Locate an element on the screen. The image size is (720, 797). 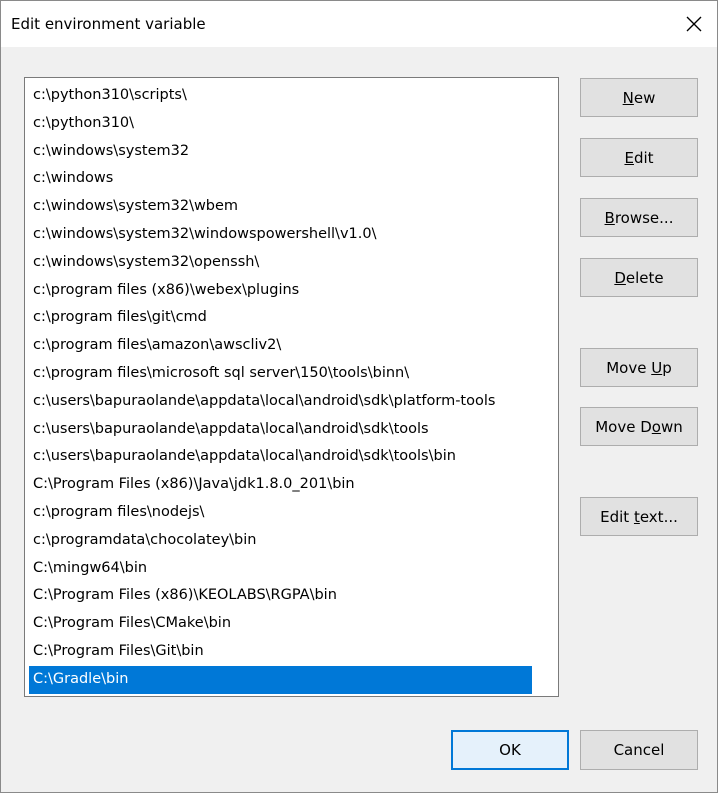
move-up-button: Move Up is located at coordinates (639, 367).